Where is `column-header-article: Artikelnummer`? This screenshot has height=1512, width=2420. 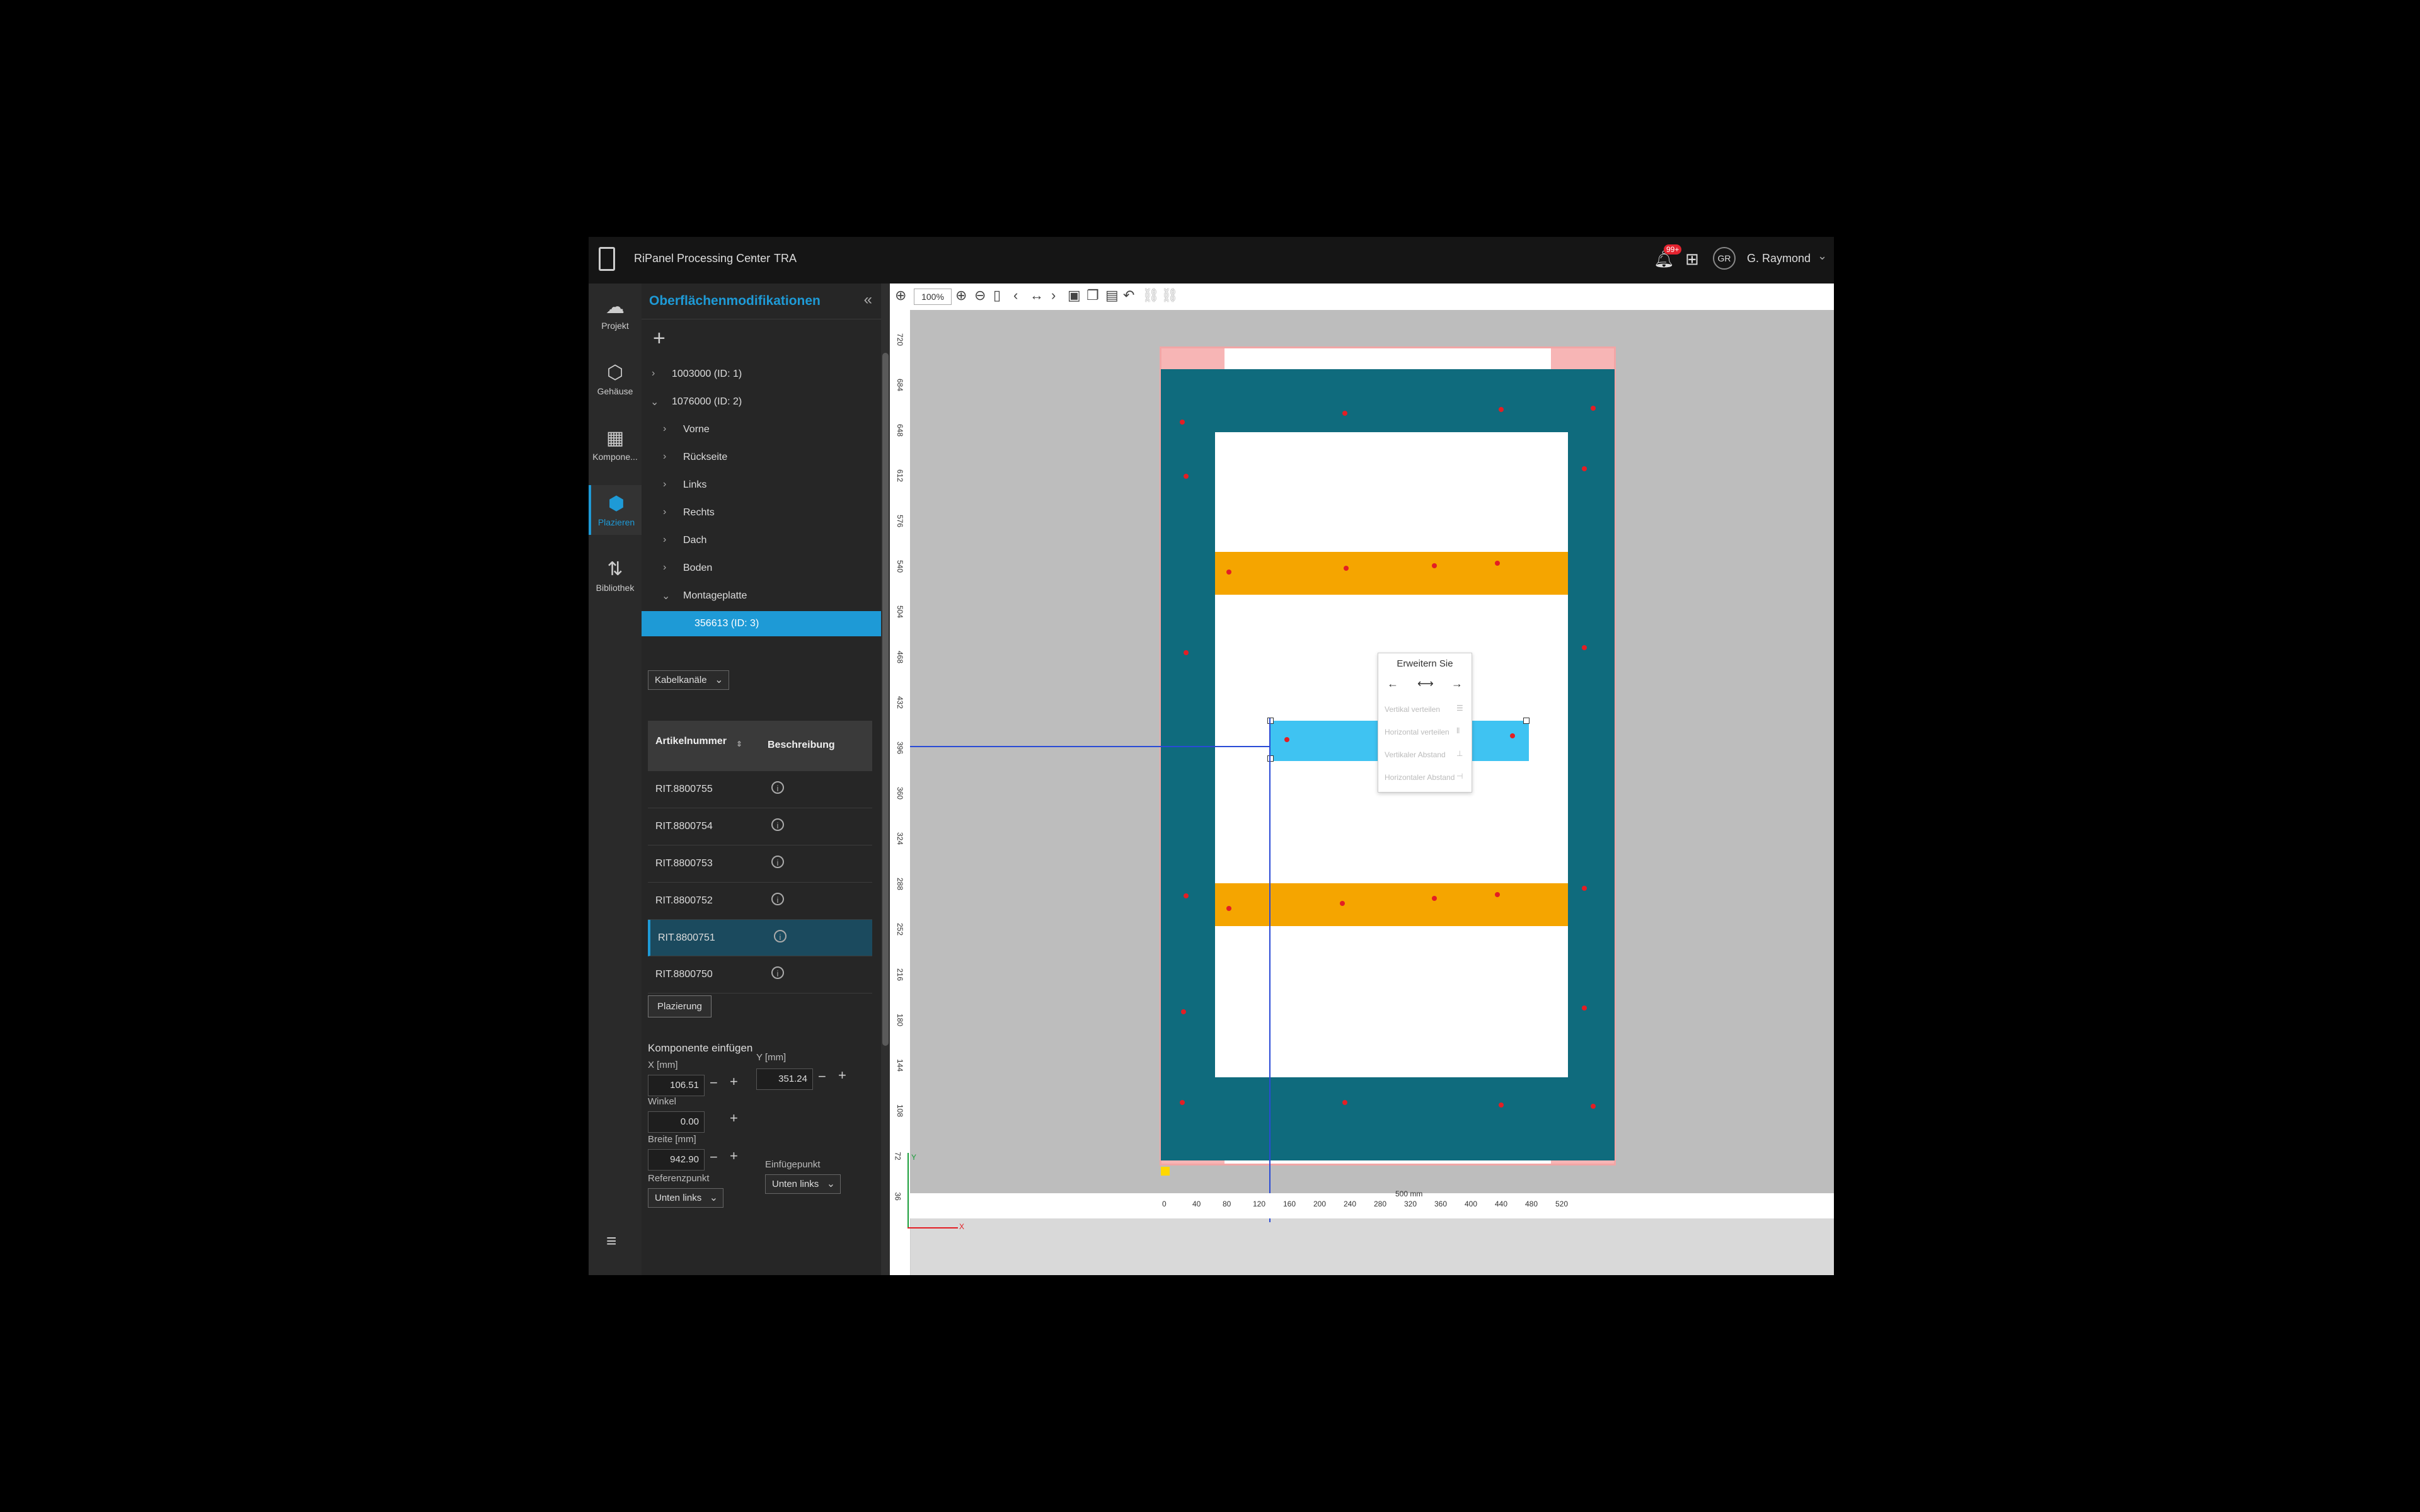 column-header-article: Artikelnummer is located at coordinates (696, 741).